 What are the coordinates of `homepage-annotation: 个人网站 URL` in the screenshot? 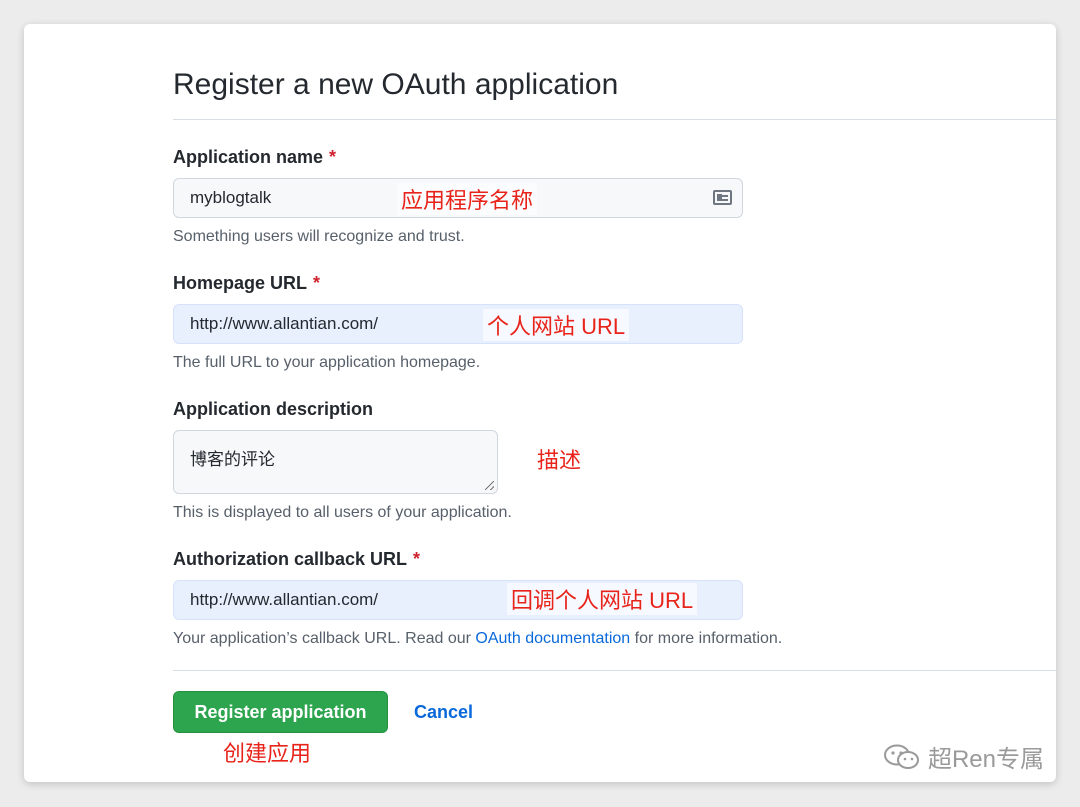 It's located at (556, 325).